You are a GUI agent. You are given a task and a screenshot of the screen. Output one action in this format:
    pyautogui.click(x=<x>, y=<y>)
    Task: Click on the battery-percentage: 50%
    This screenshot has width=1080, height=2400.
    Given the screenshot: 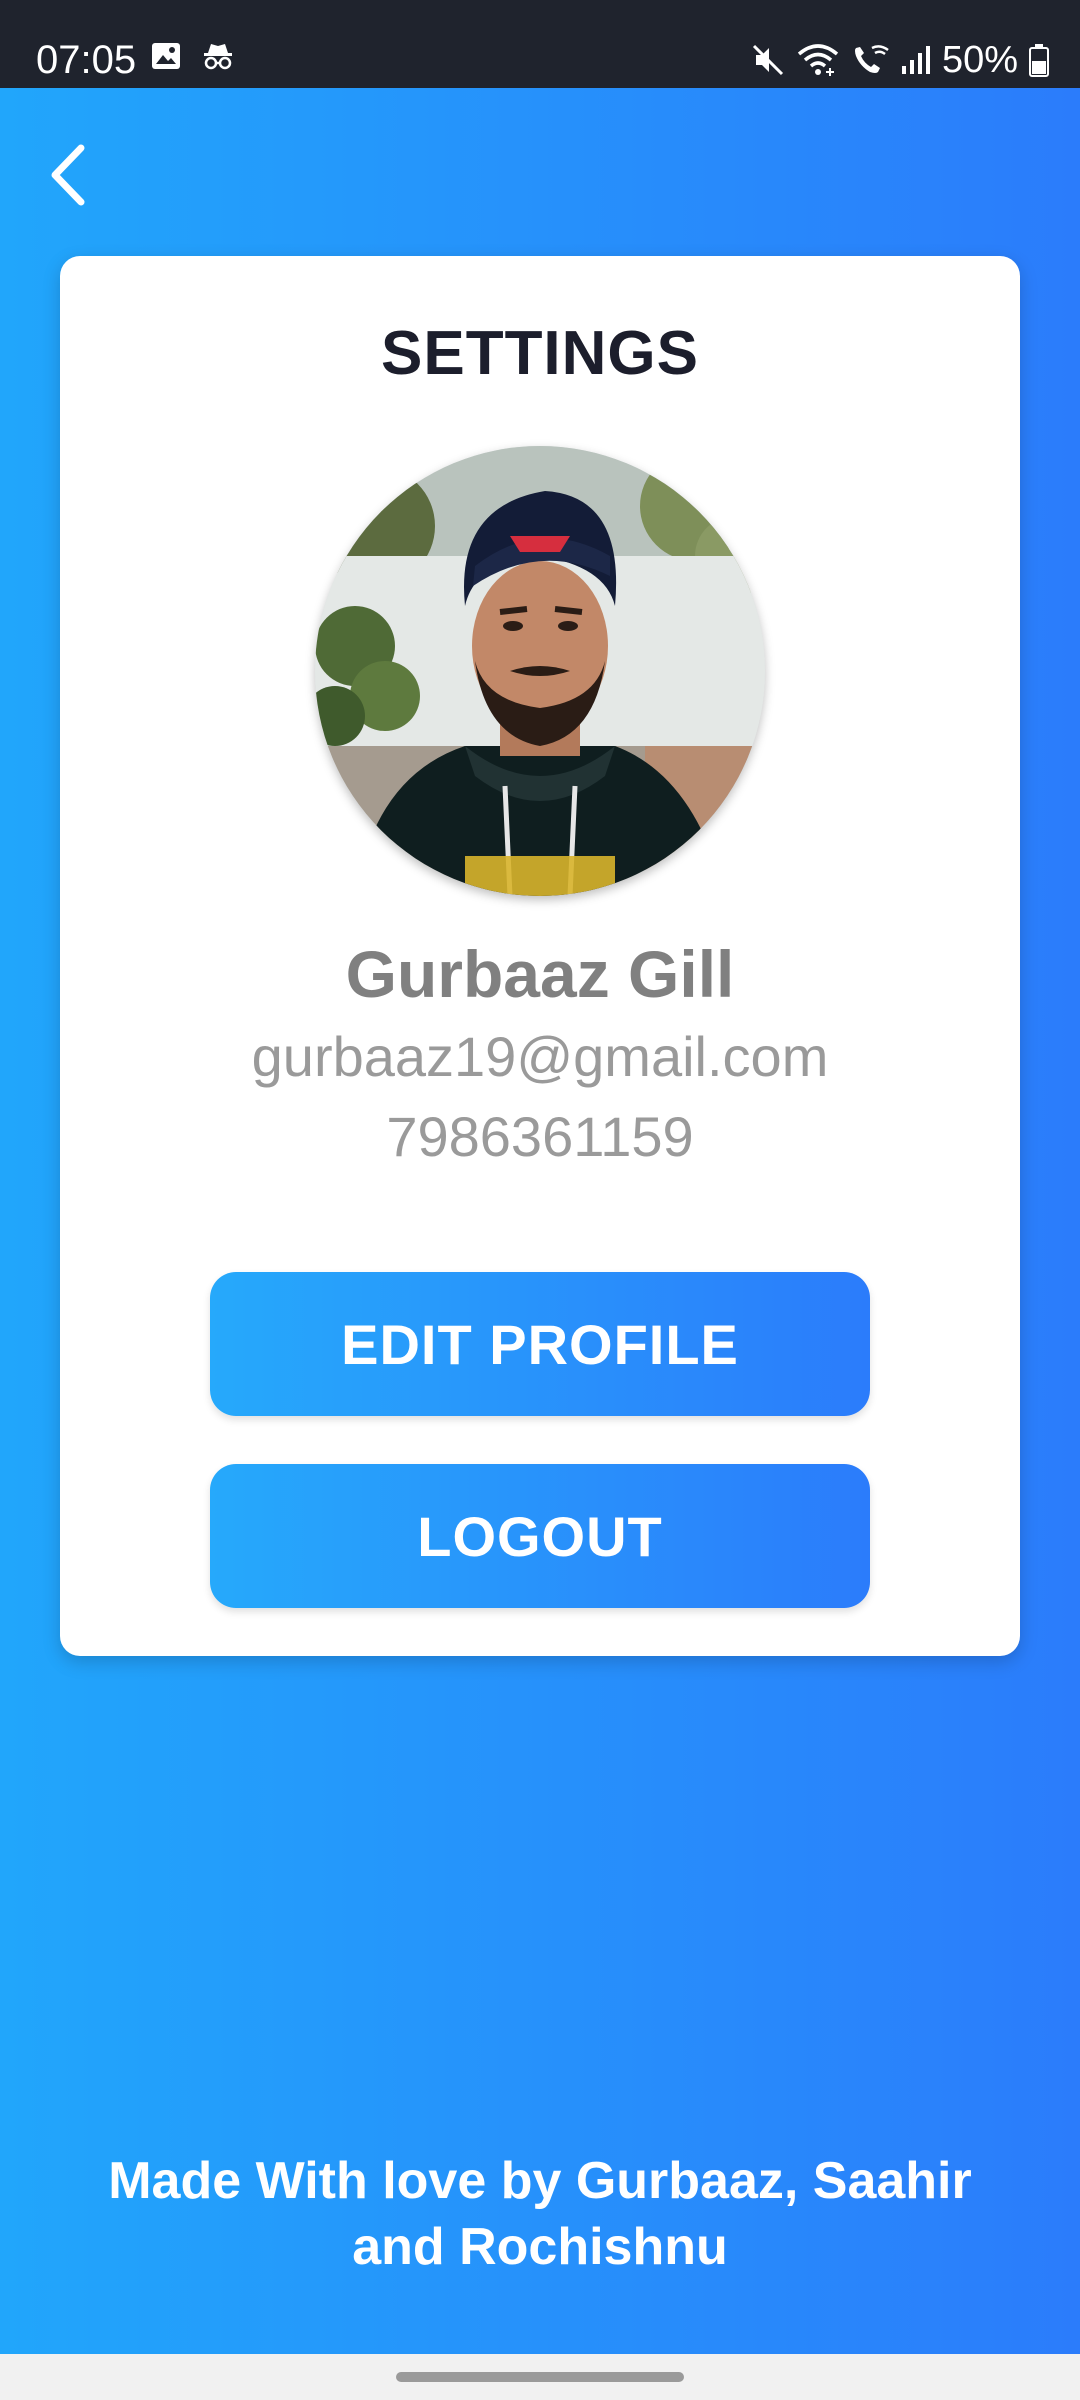 What is the action you would take?
    pyautogui.click(x=979, y=60)
    